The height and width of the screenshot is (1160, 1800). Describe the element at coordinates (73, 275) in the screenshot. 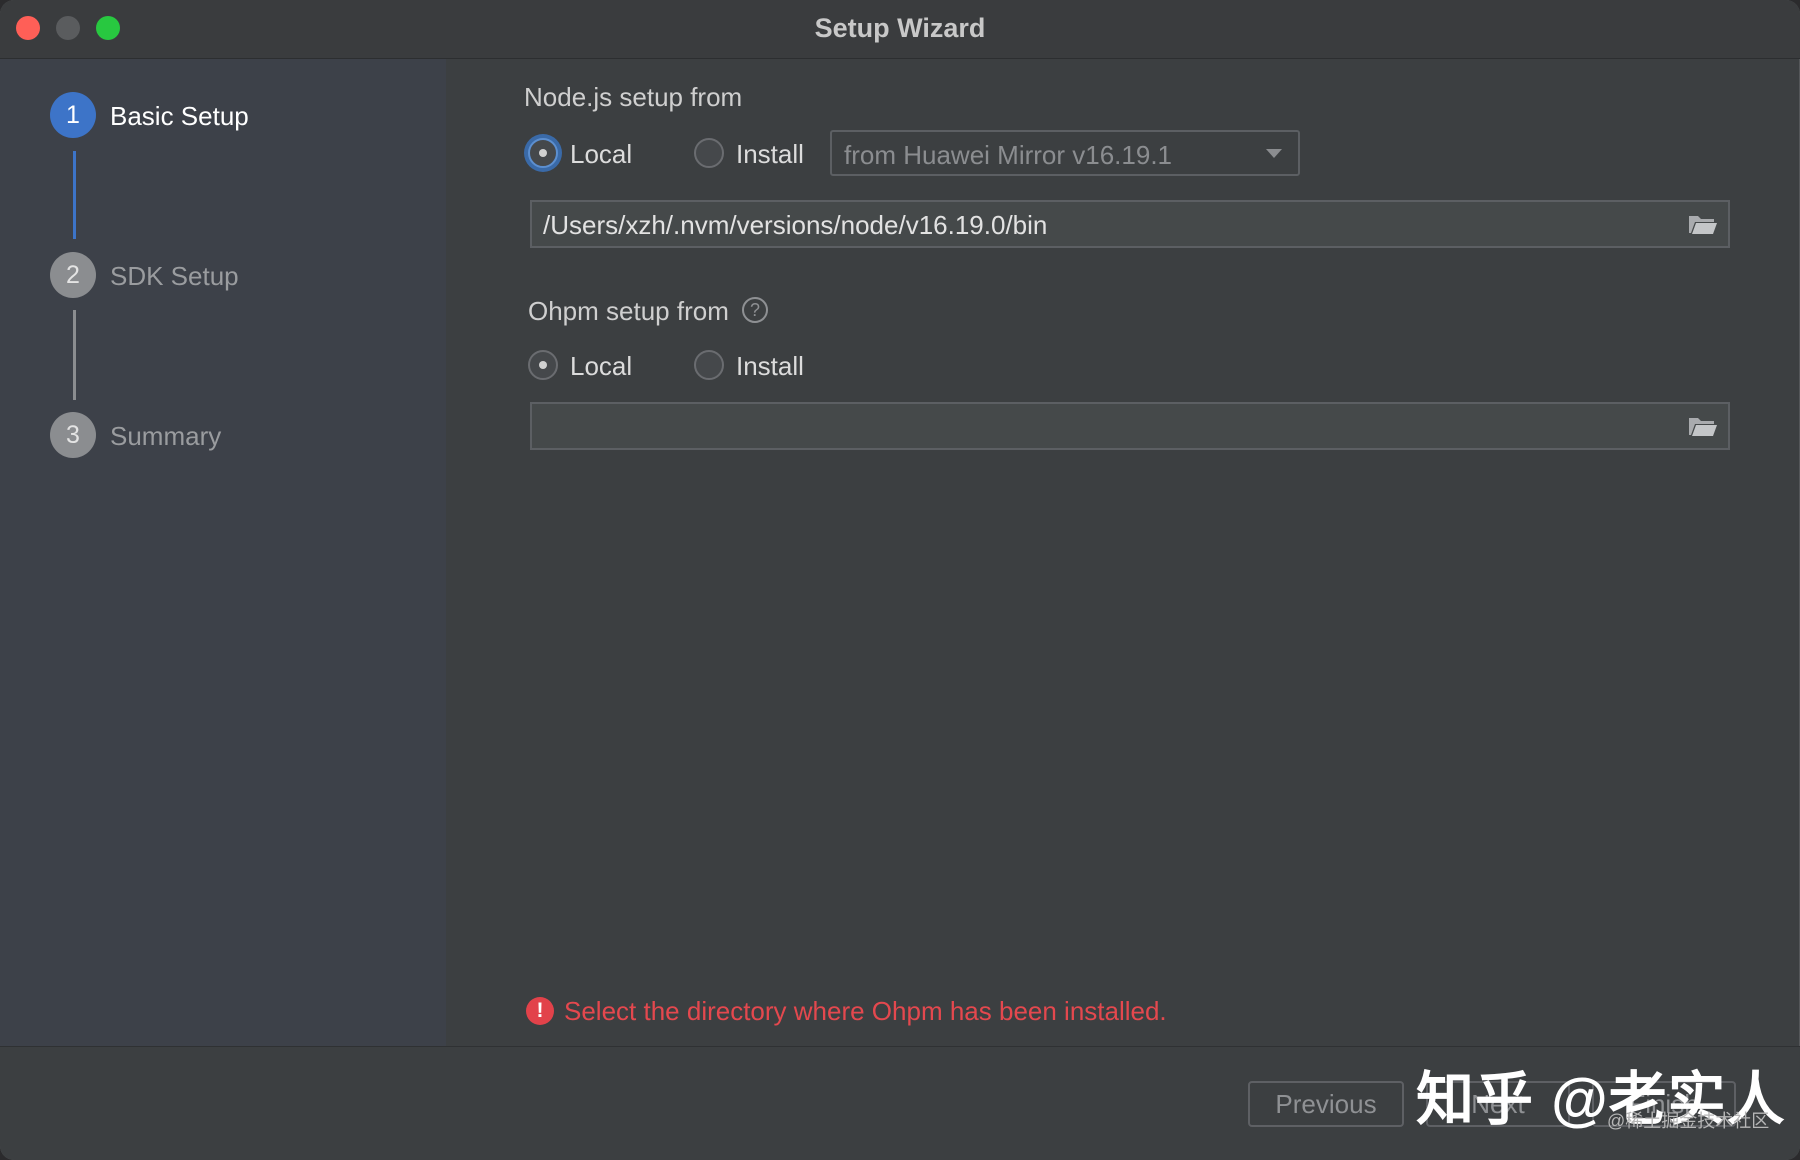

I see `step-2-number: 2` at that location.